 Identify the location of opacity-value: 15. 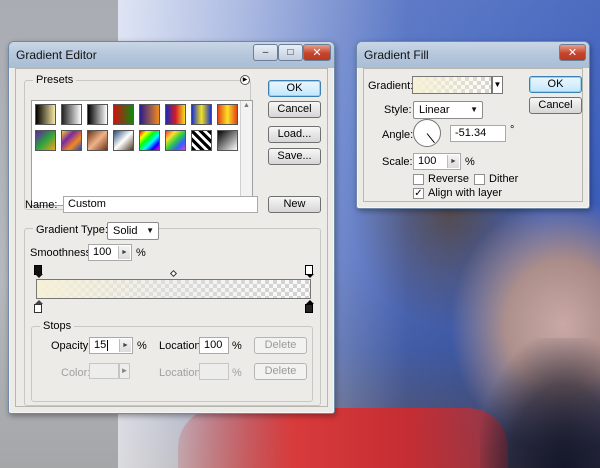
(100, 345).